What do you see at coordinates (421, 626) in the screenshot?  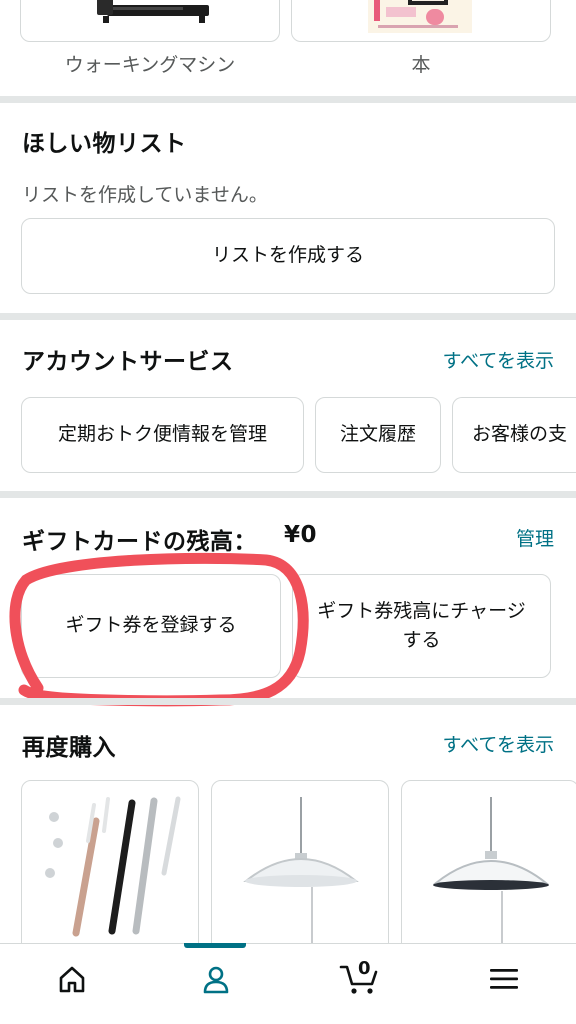 I see `charge-gift-card-button: ギフト券残高にチャージする` at bounding box center [421, 626].